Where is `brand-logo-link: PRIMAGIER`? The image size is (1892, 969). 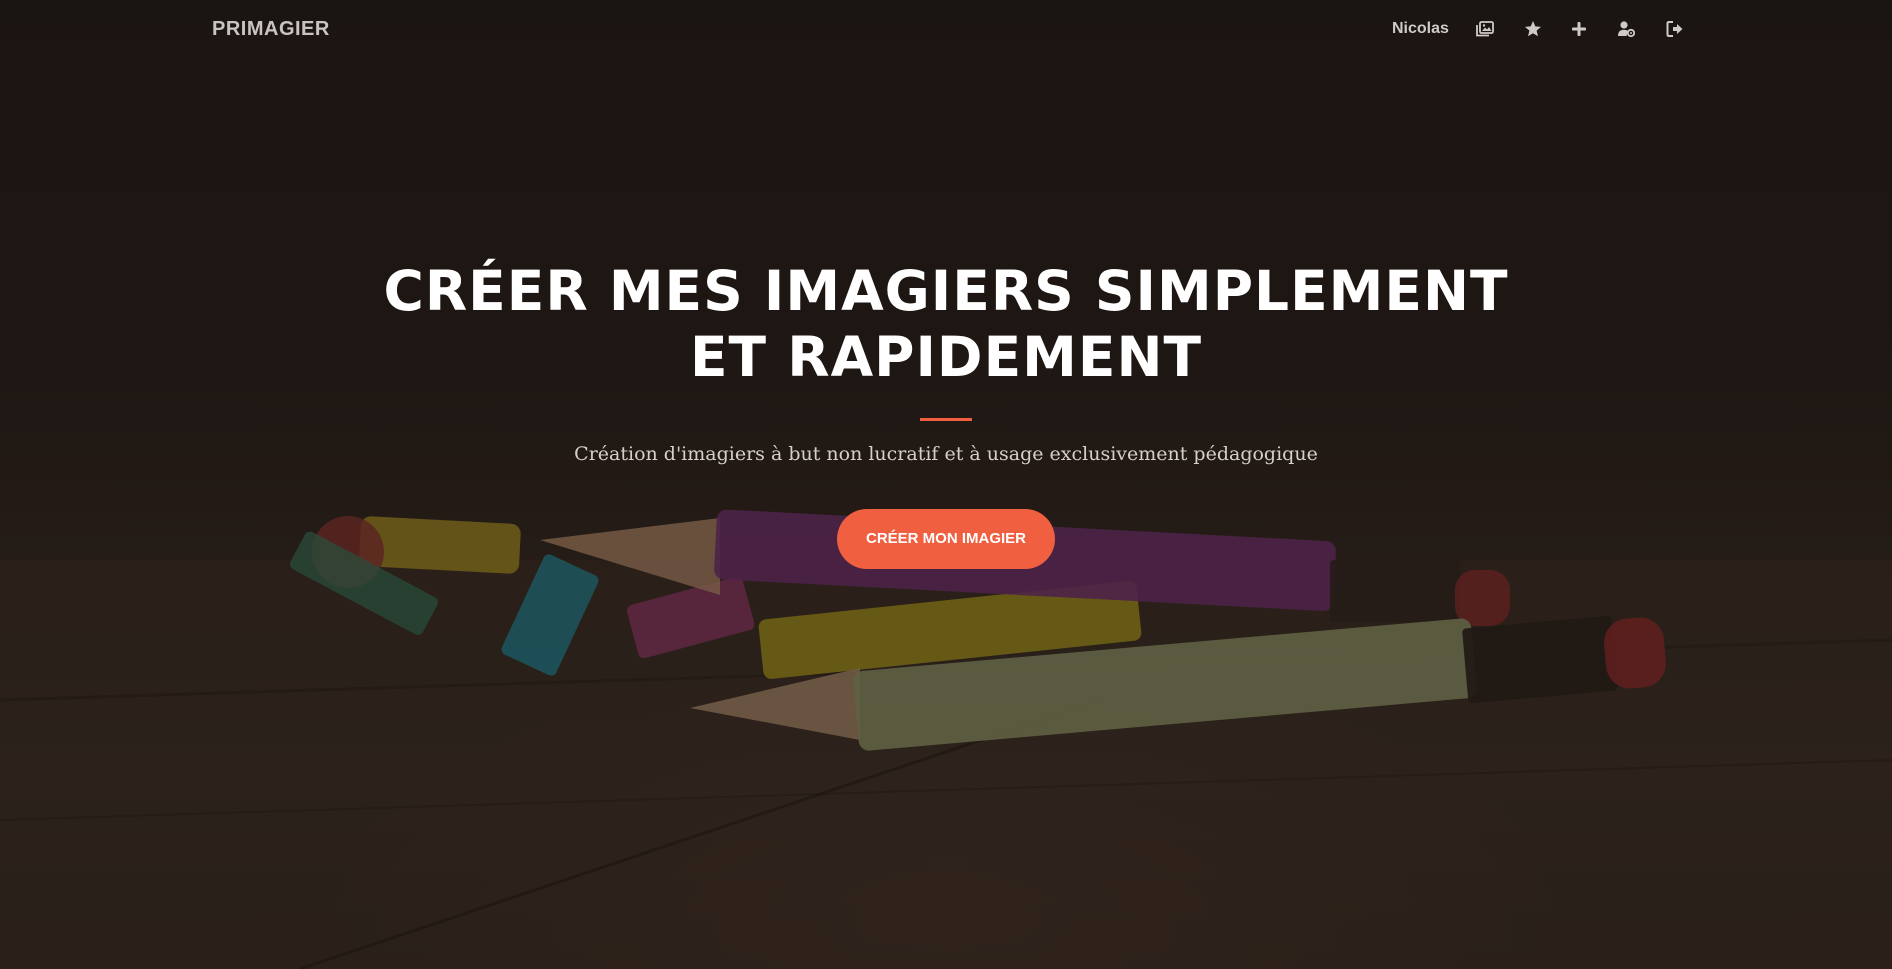
brand-logo-link: PRIMAGIER is located at coordinates (271, 29).